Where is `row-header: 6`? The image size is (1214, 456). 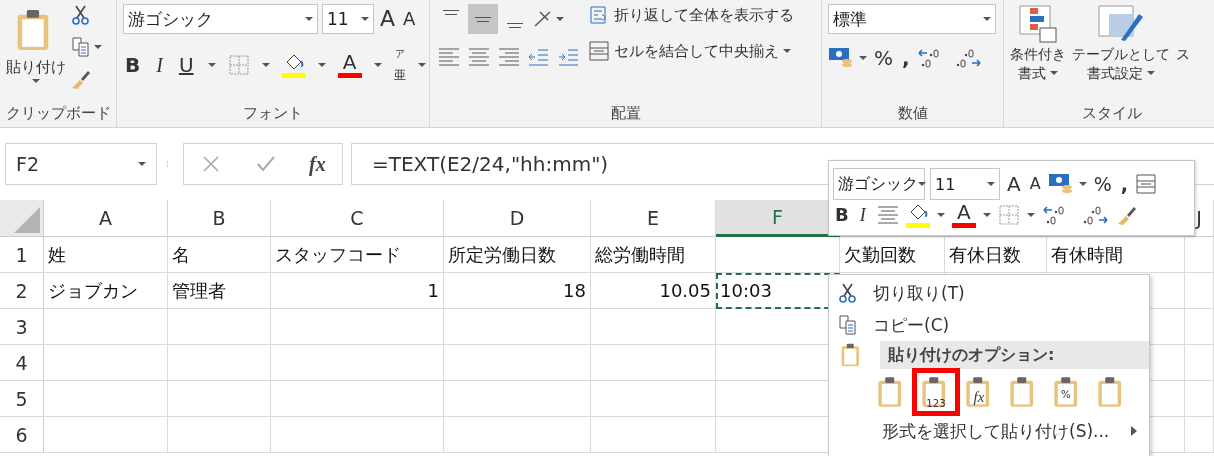
row-header: 6 is located at coordinates (22, 435).